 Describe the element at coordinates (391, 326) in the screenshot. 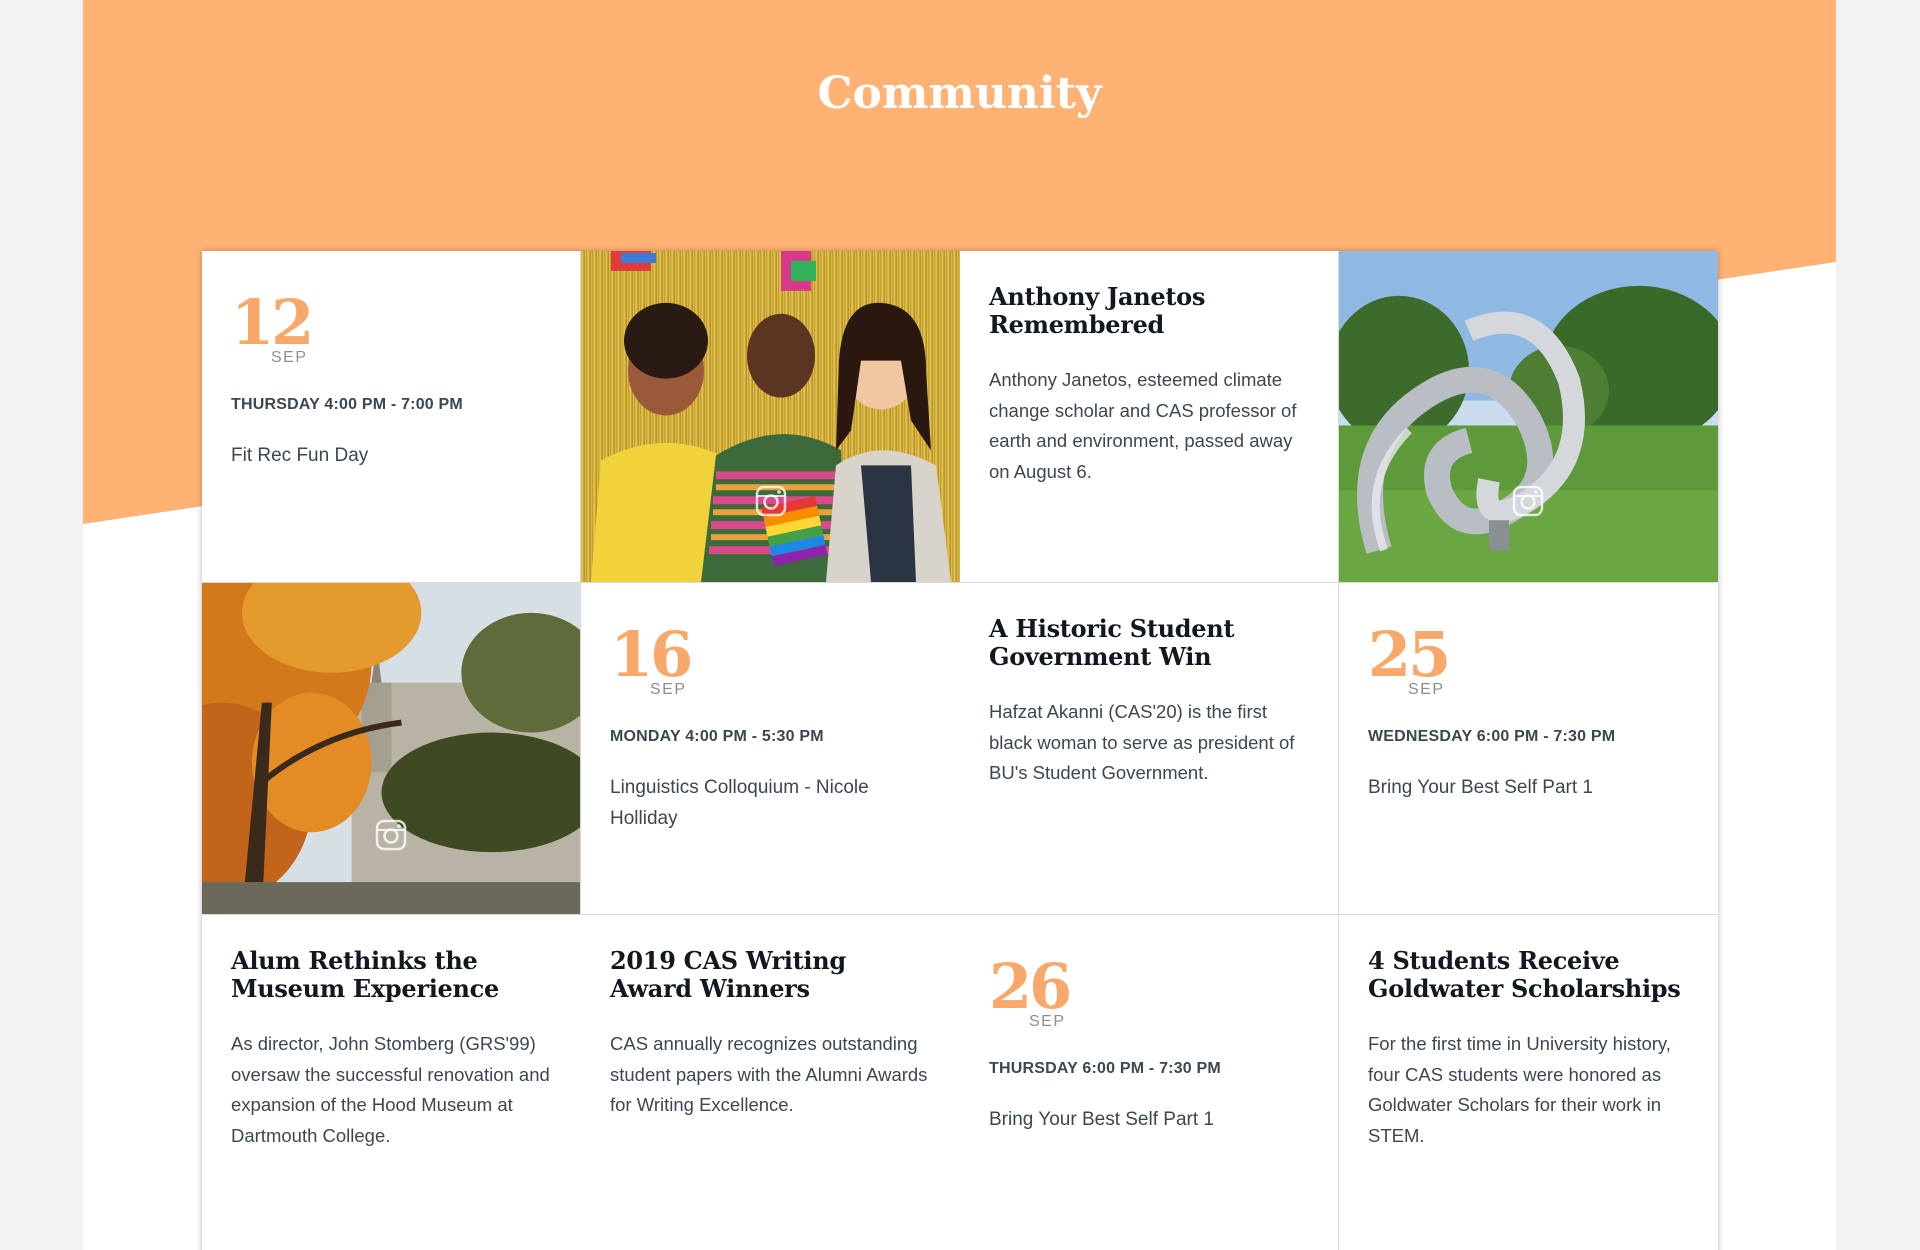

I see `event-date: 12 SEP` at that location.